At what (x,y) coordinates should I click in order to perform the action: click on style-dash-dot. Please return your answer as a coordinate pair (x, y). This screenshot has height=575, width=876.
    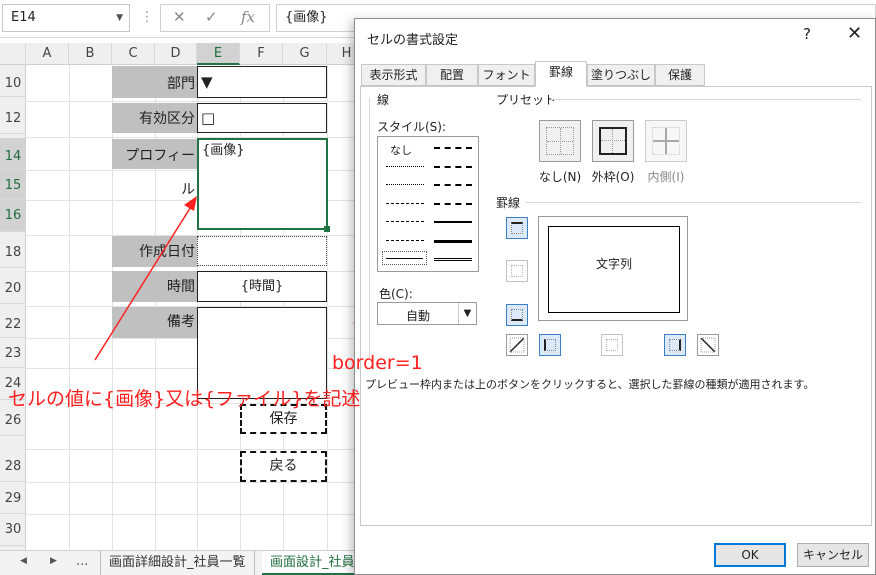
    Looking at the image, I should click on (405, 221).